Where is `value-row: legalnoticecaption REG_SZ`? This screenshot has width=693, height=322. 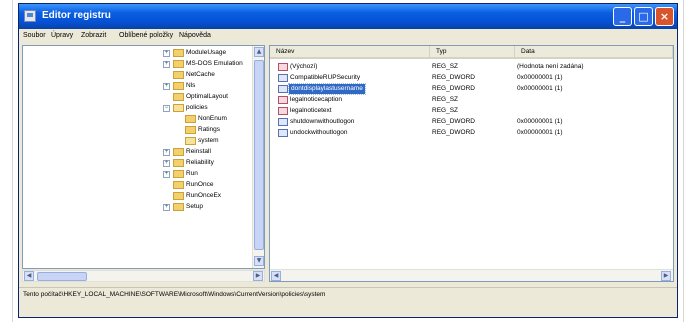 value-row: legalnoticecaption REG_SZ is located at coordinates (471, 100).